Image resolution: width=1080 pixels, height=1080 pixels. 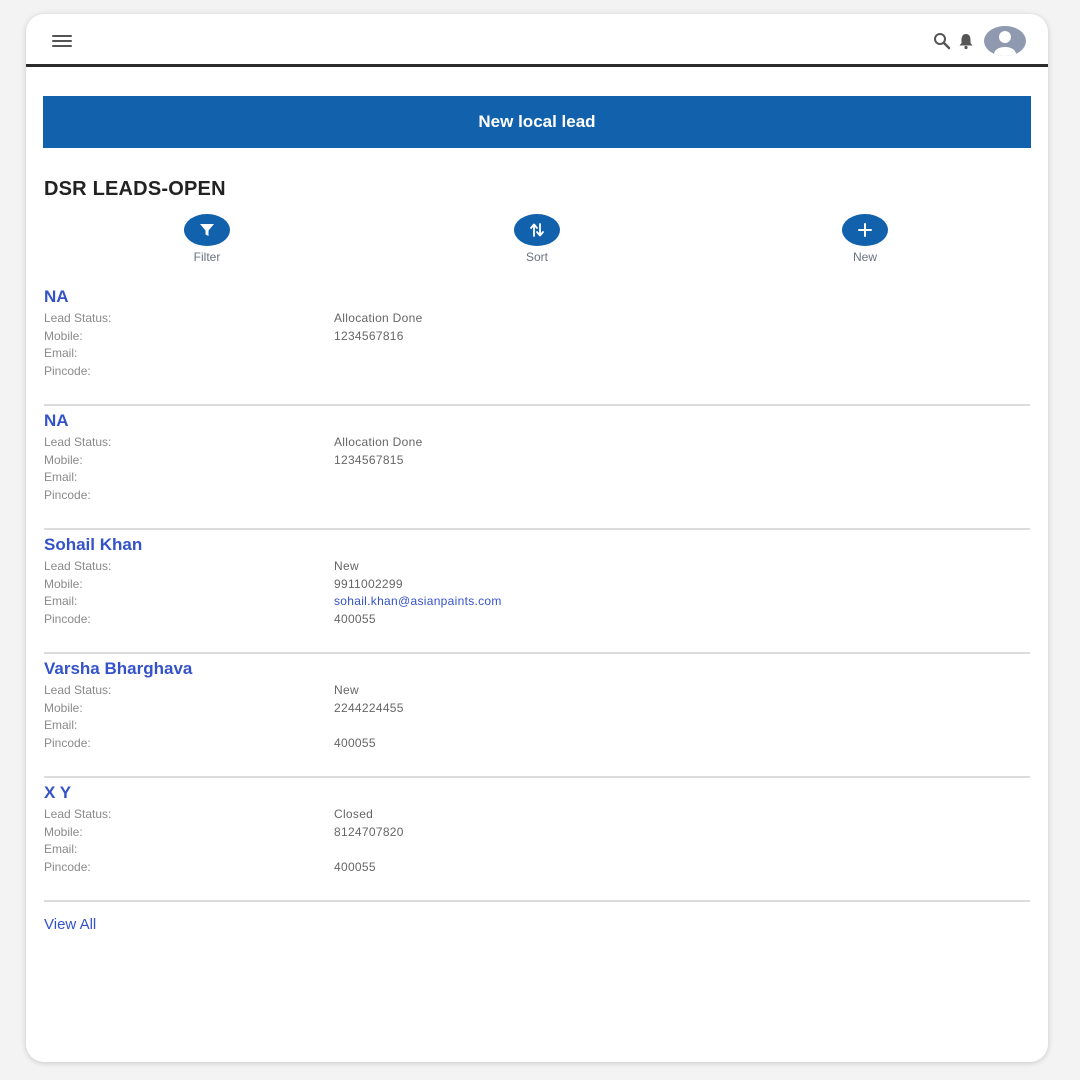 What do you see at coordinates (537, 815) in the screenshot?
I see `lead-status-row: Lead Status: Closed` at bounding box center [537, 815].